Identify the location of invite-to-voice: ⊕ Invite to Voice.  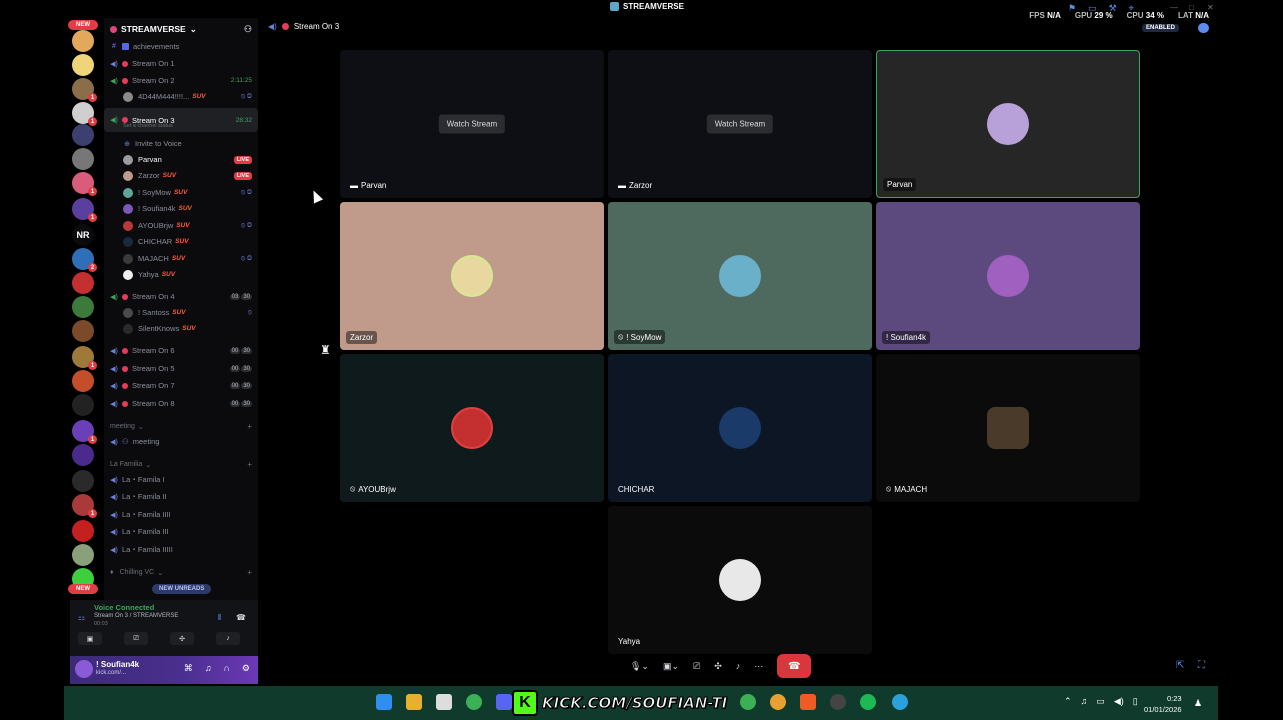
(181, 143).